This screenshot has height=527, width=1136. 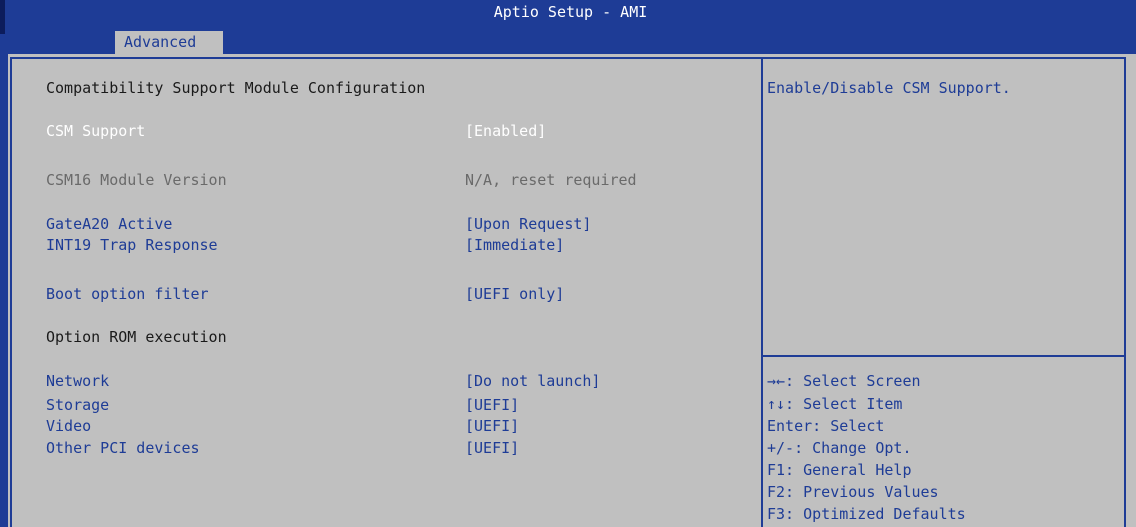 I want to click on setting-value-gatea20: [Upon Request], so click(x=528, y=224).